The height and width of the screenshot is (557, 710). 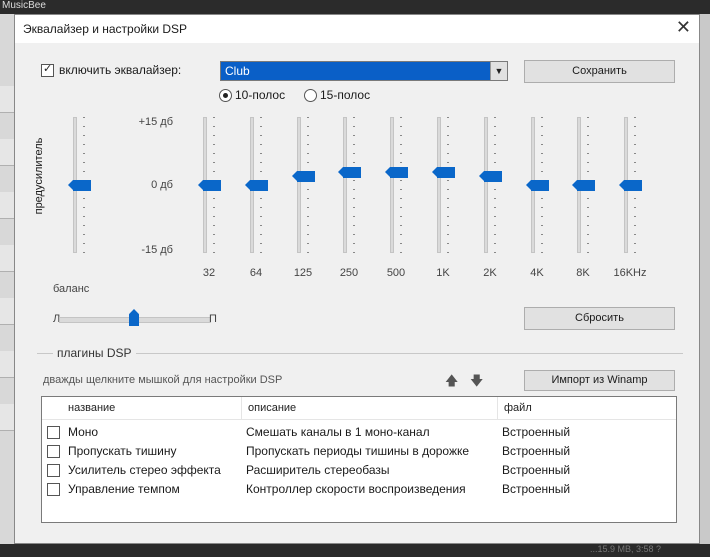 What do you see at coordinates (364, 71) in the screenshot?
I see `preset-select: Club ▼` at bounding box center [364, 71].